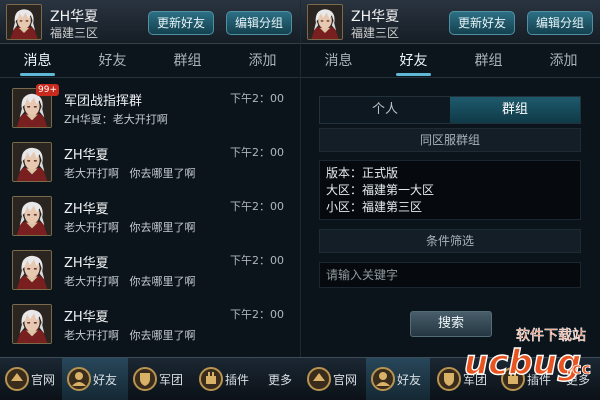 The width and height of the screenshot is (600, 400). I want to click on search-button: 搜索, so click(451, 324).